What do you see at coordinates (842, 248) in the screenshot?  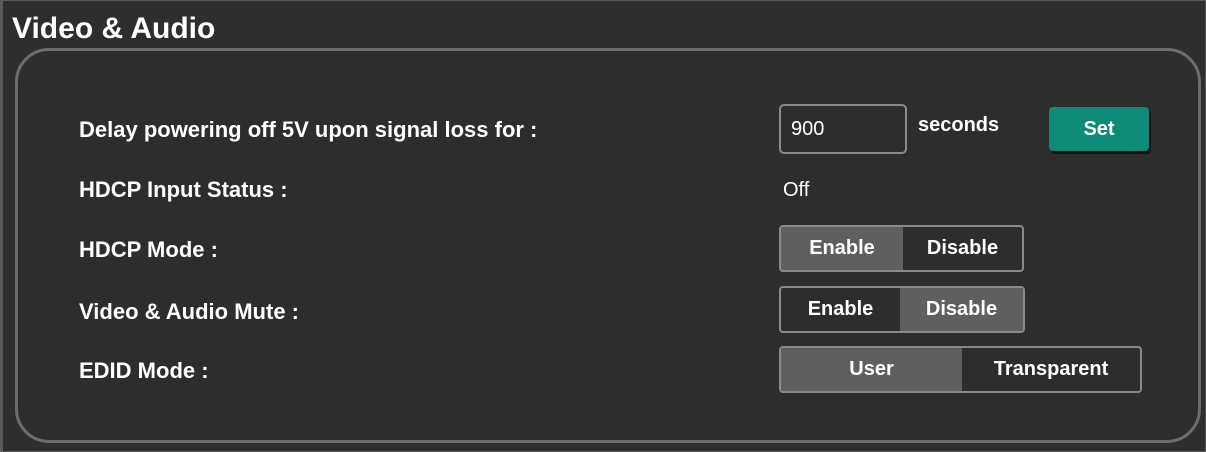 I see `hdcp-mode-enable-option: Enable` at bounding box center [842, 248].